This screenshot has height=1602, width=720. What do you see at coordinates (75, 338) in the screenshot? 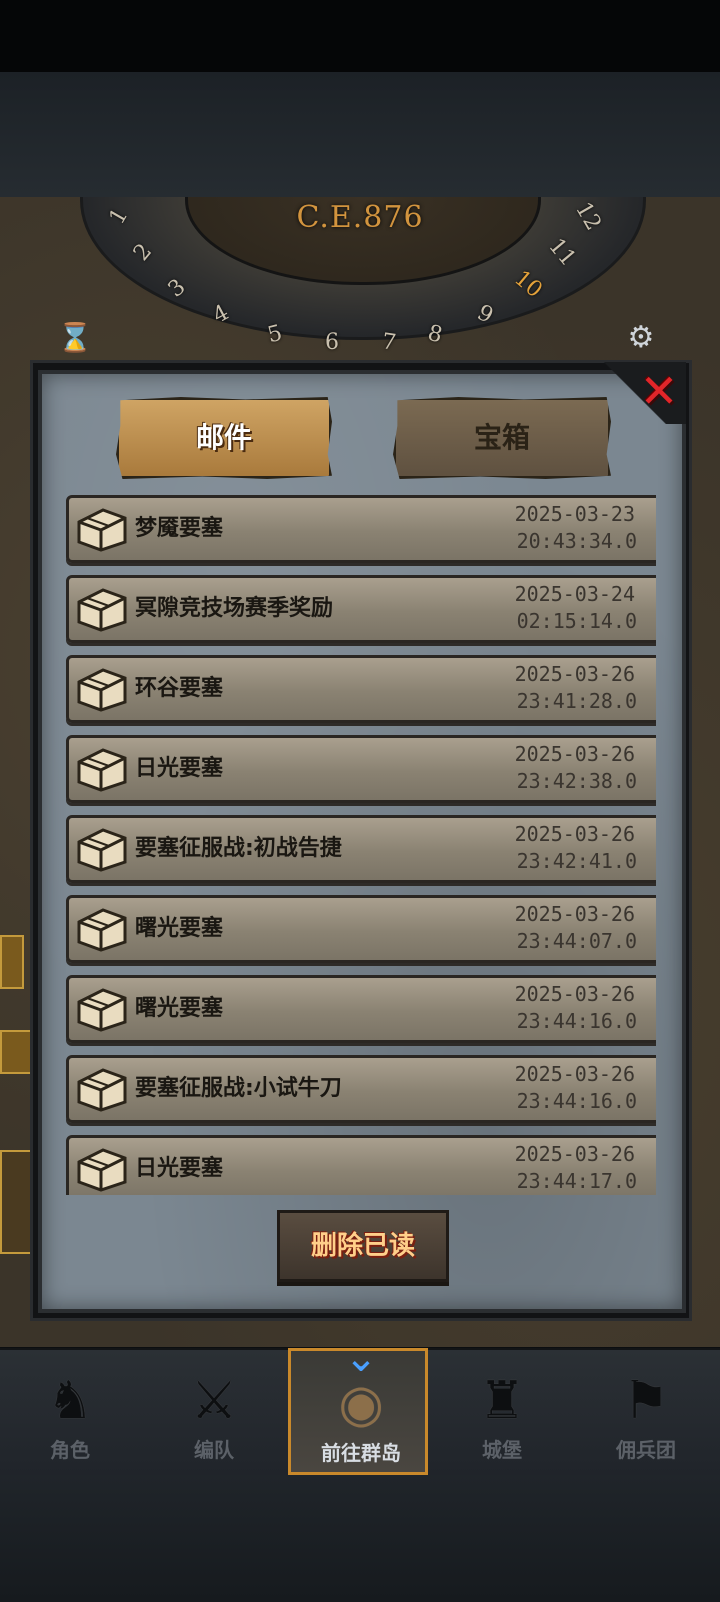
I see `hourglass-icon: ⌛` at bounding box center [75, 338].